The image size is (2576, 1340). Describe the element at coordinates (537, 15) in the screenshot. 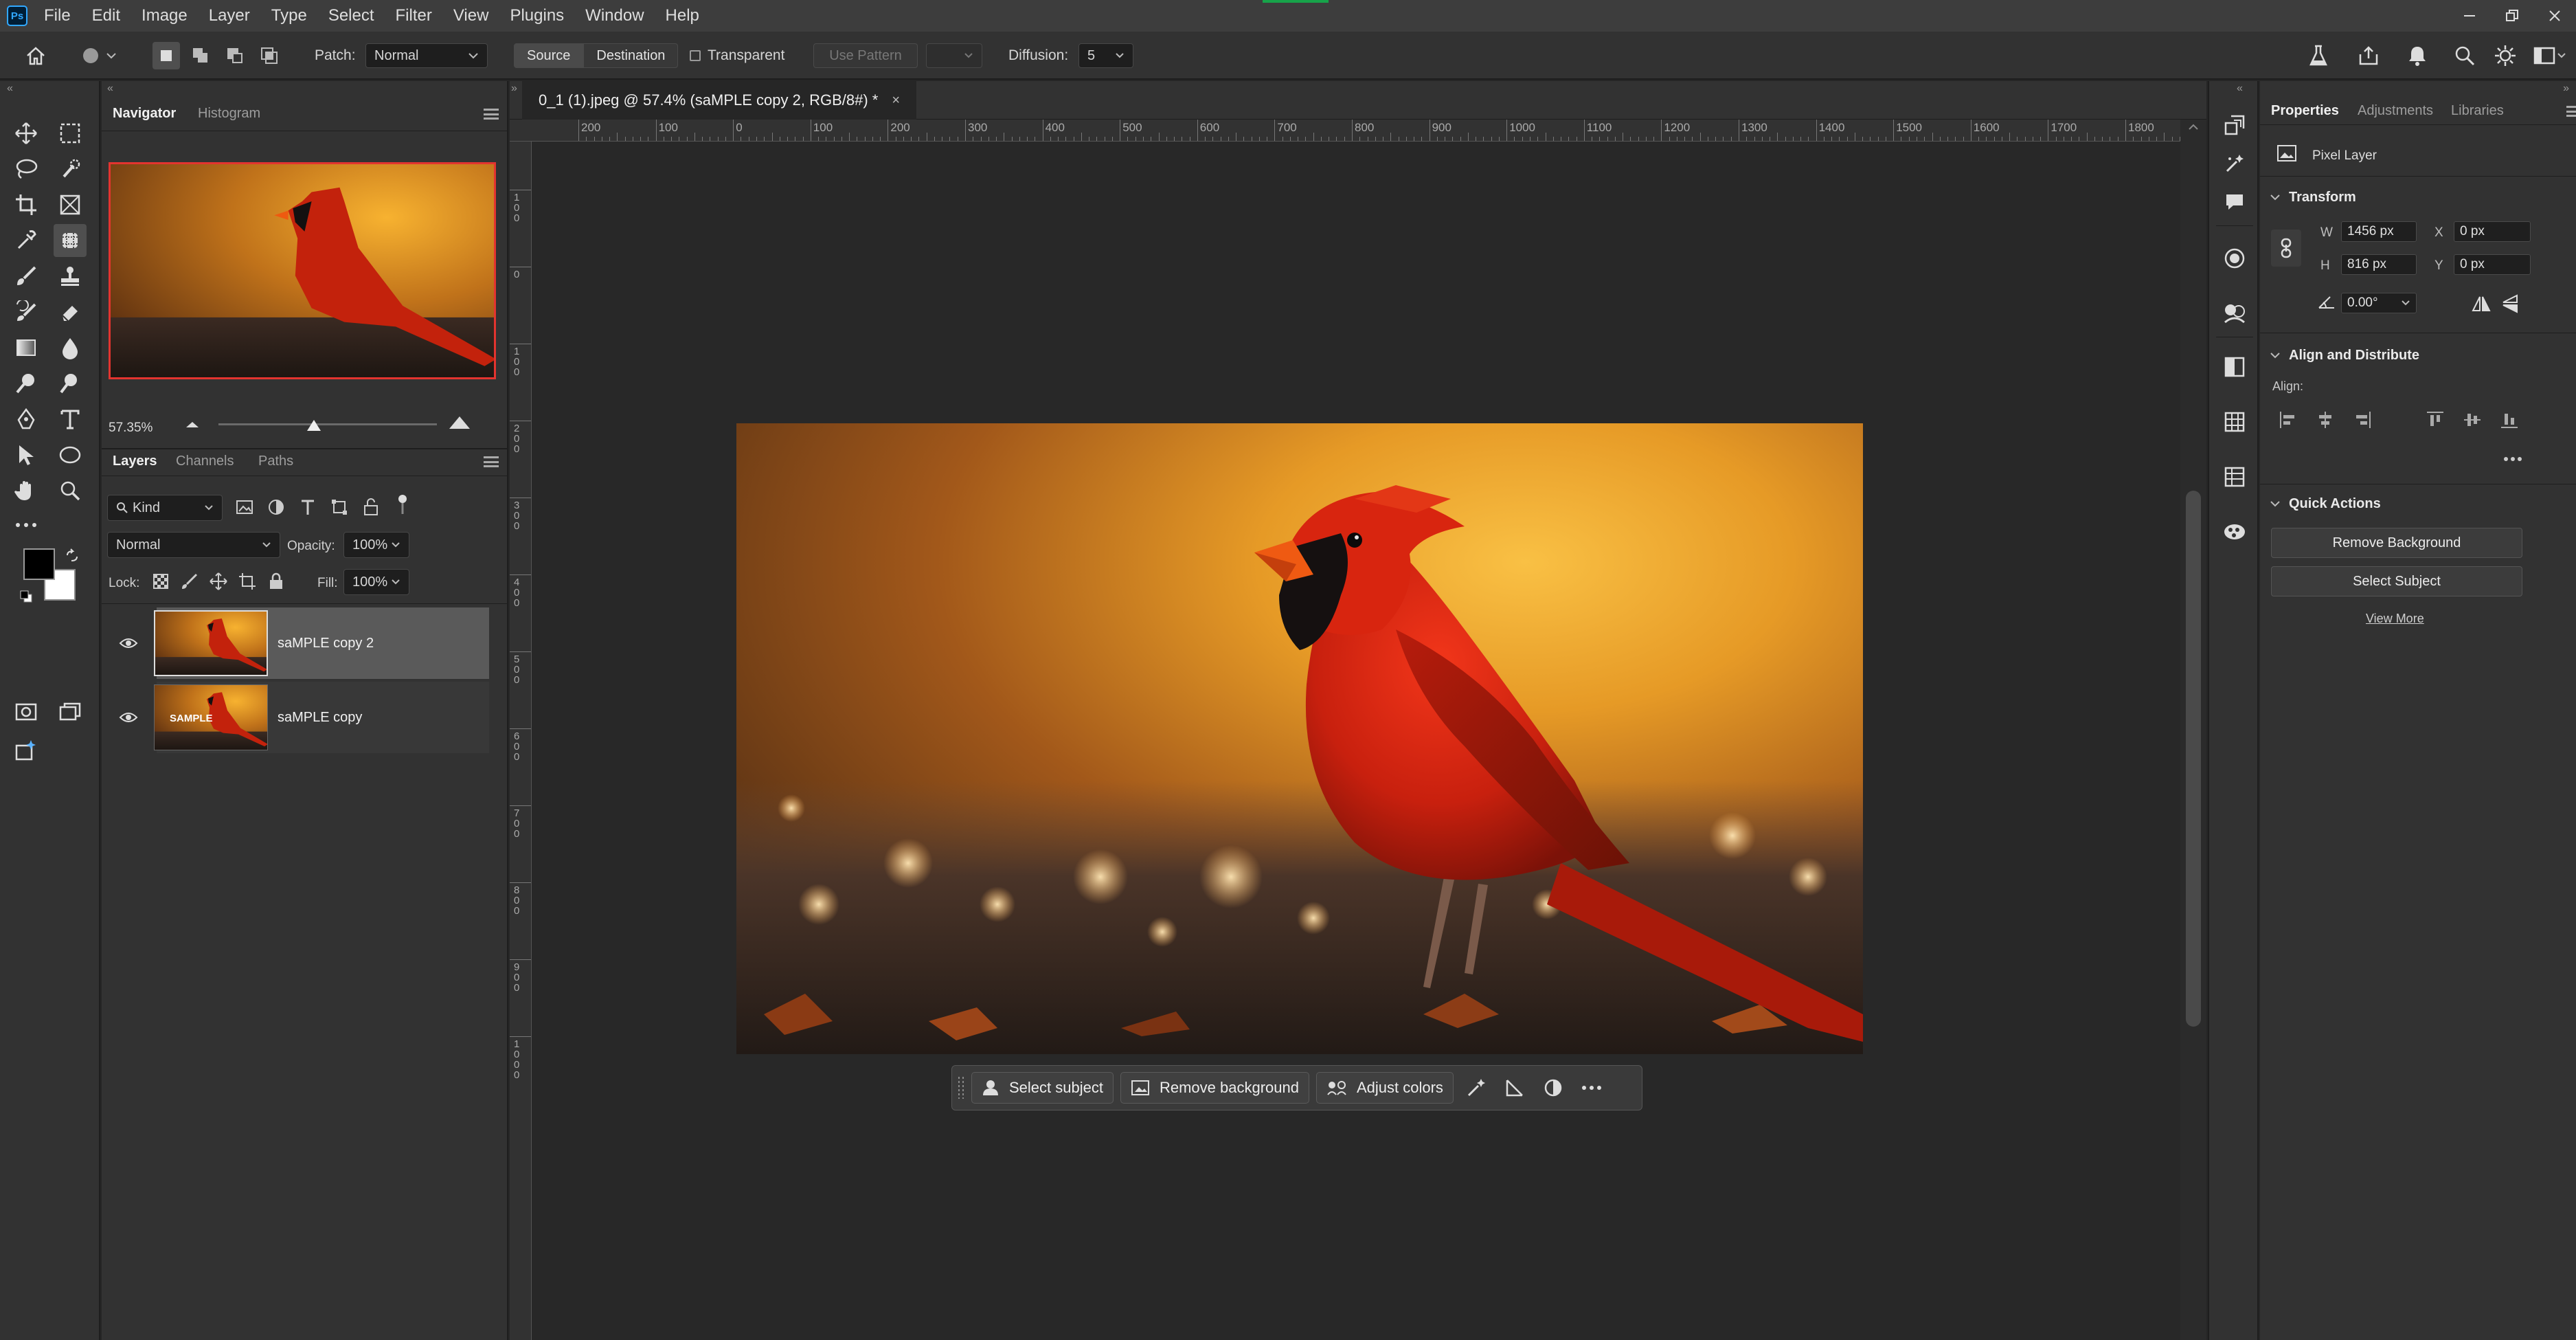

I see `menu-plugins: Plugins` at that location.